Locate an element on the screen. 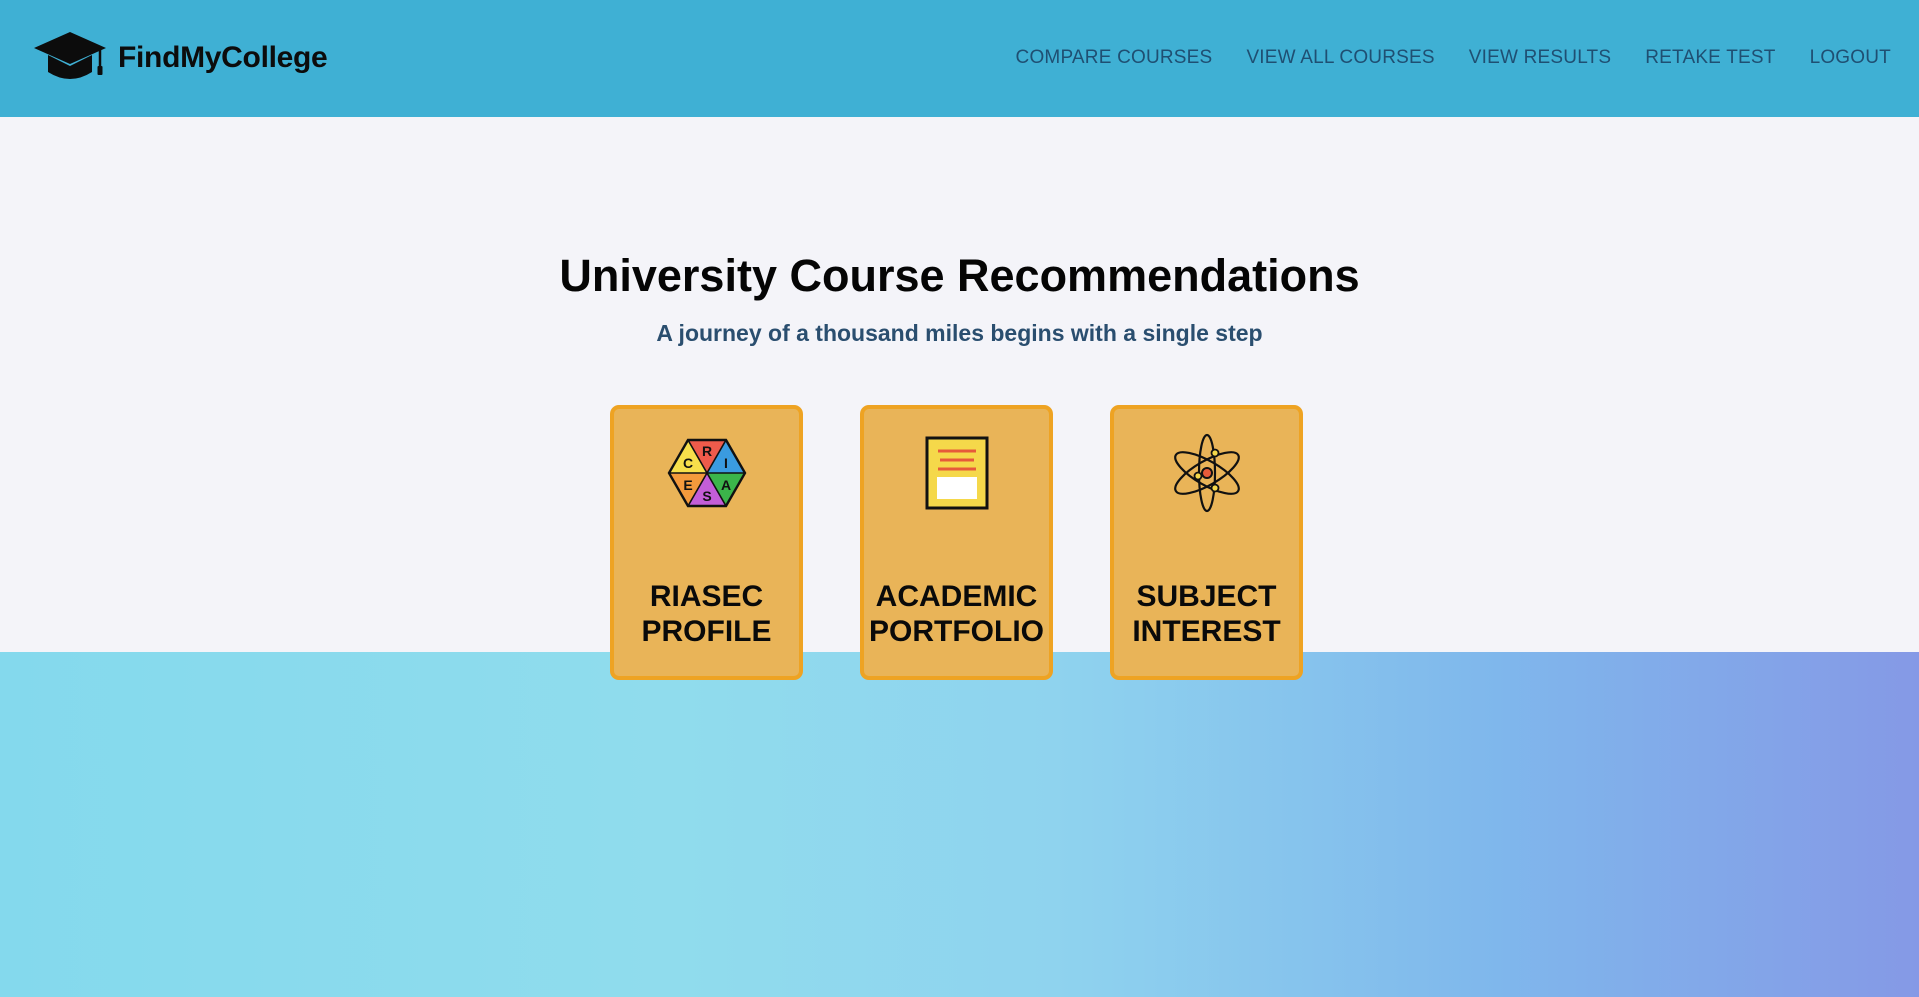 Image resolution: width=1919 pixels, height=997 pixels. riasec-letter-c: C is located at coordinates (687, 463).